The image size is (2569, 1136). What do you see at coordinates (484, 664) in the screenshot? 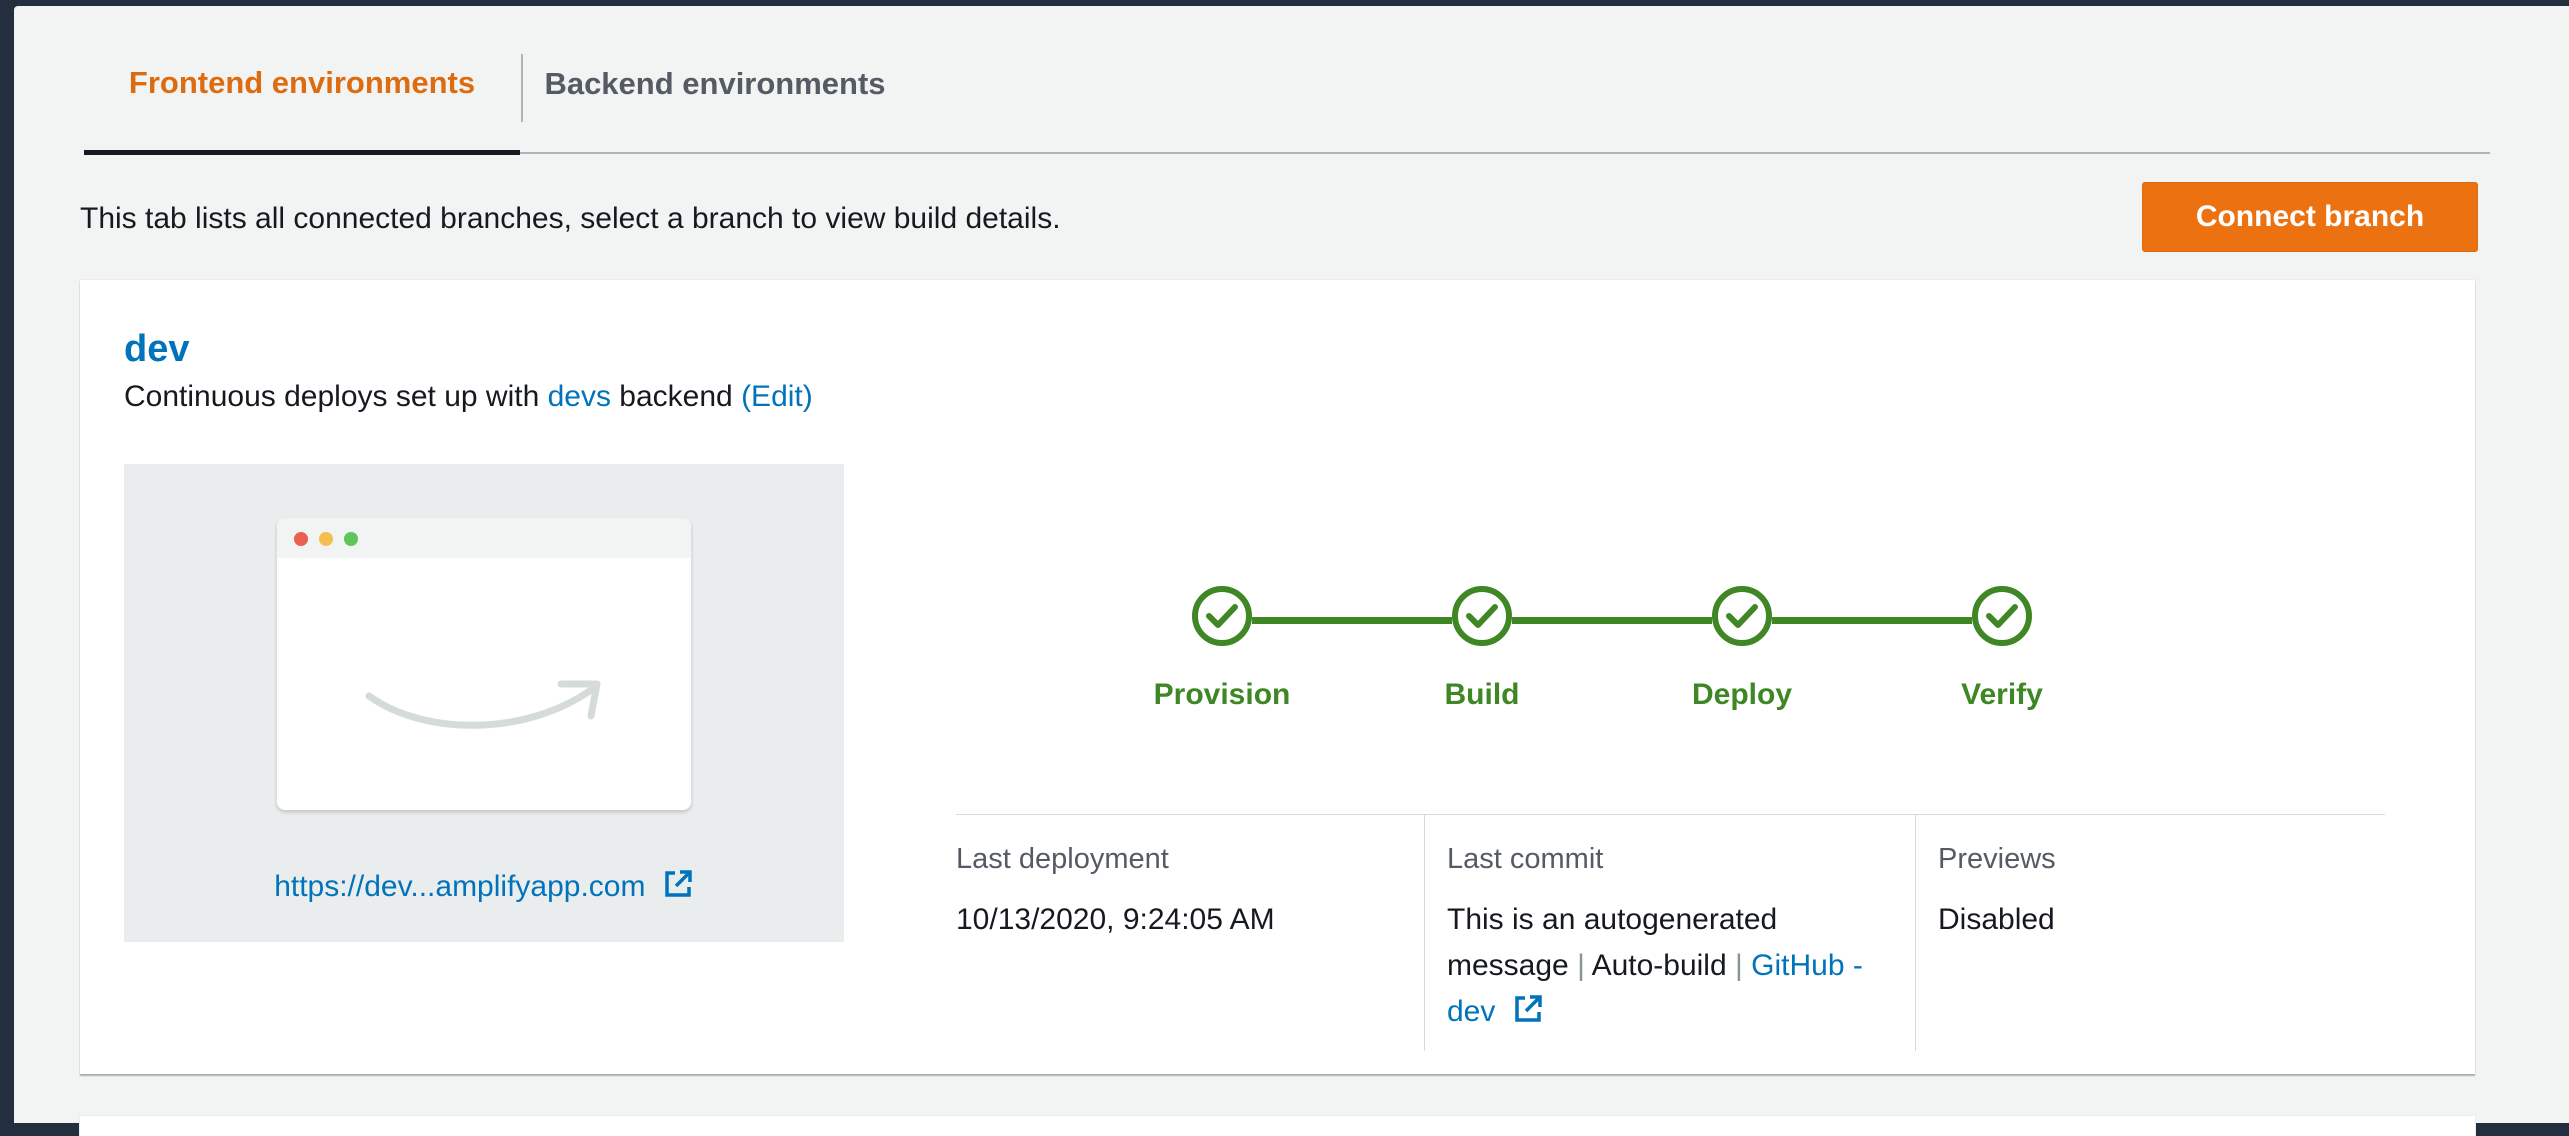
I see `browser-thumbnail` at bounding box center [484, 664].